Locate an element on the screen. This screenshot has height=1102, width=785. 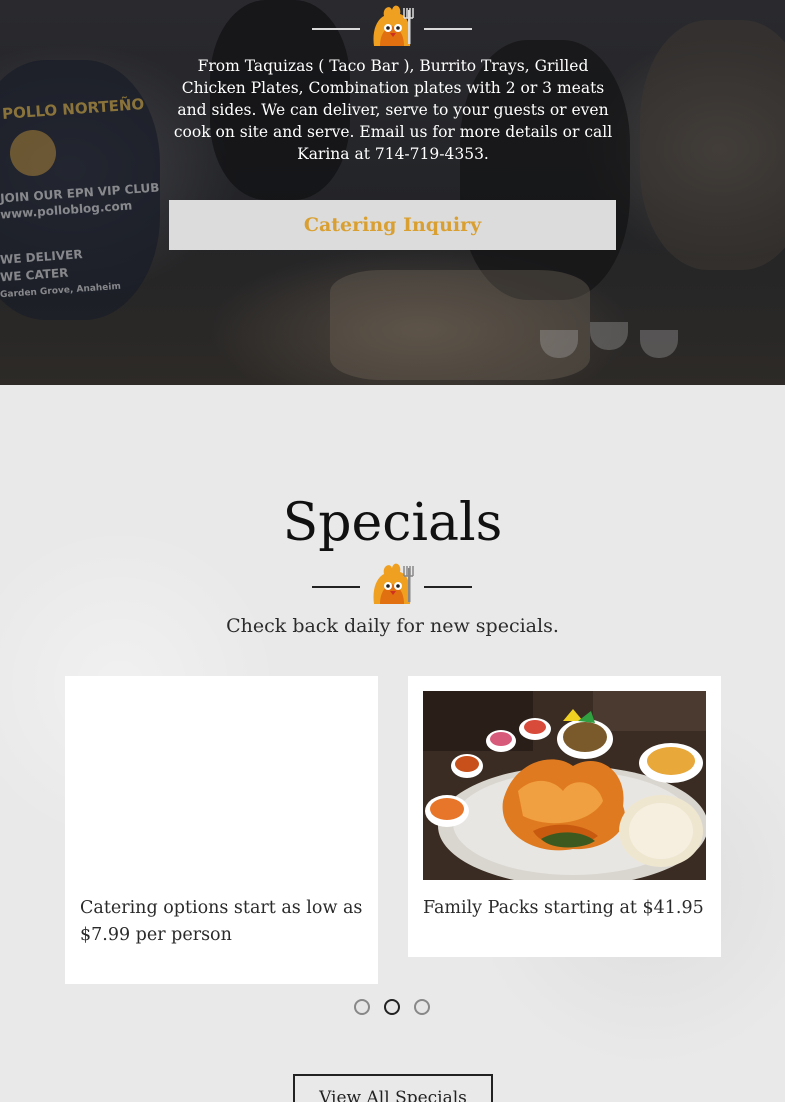
special-image-blank is located at coordinates (221, 785).